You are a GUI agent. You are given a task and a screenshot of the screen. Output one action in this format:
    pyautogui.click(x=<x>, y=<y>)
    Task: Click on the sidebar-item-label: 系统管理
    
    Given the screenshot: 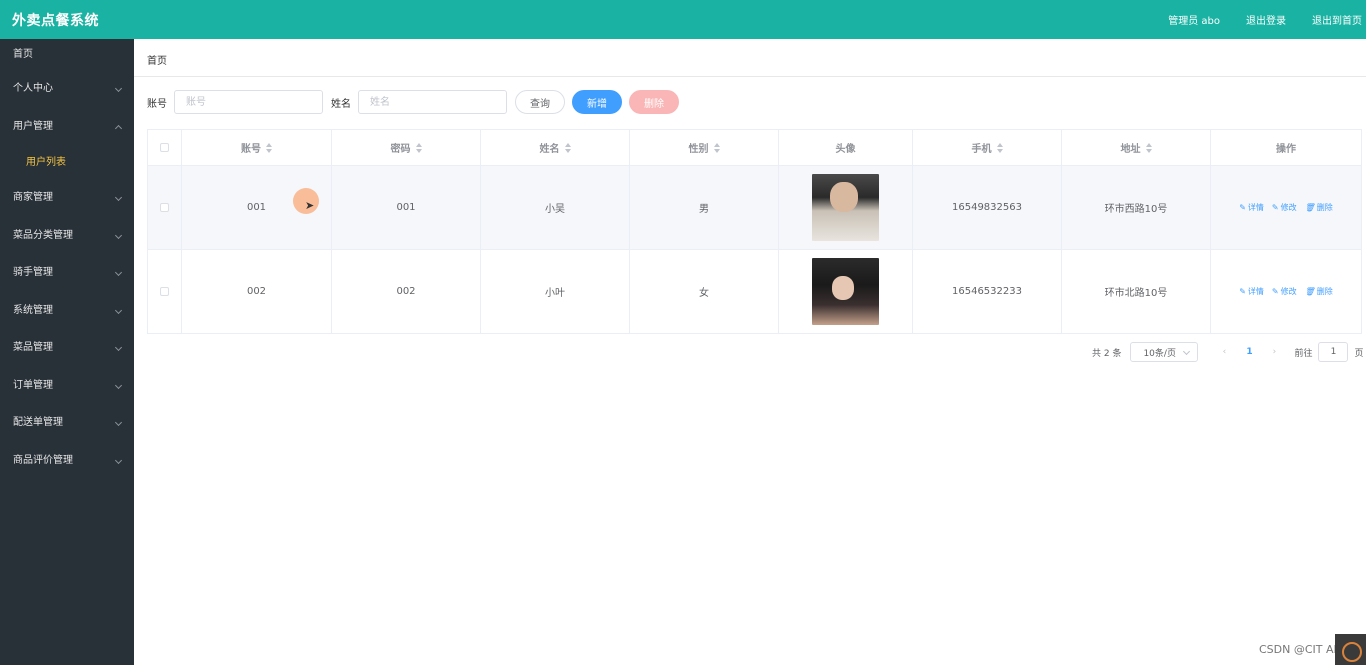 What is the action you would take?
    pyautogui.click(x=33, y=310)
    